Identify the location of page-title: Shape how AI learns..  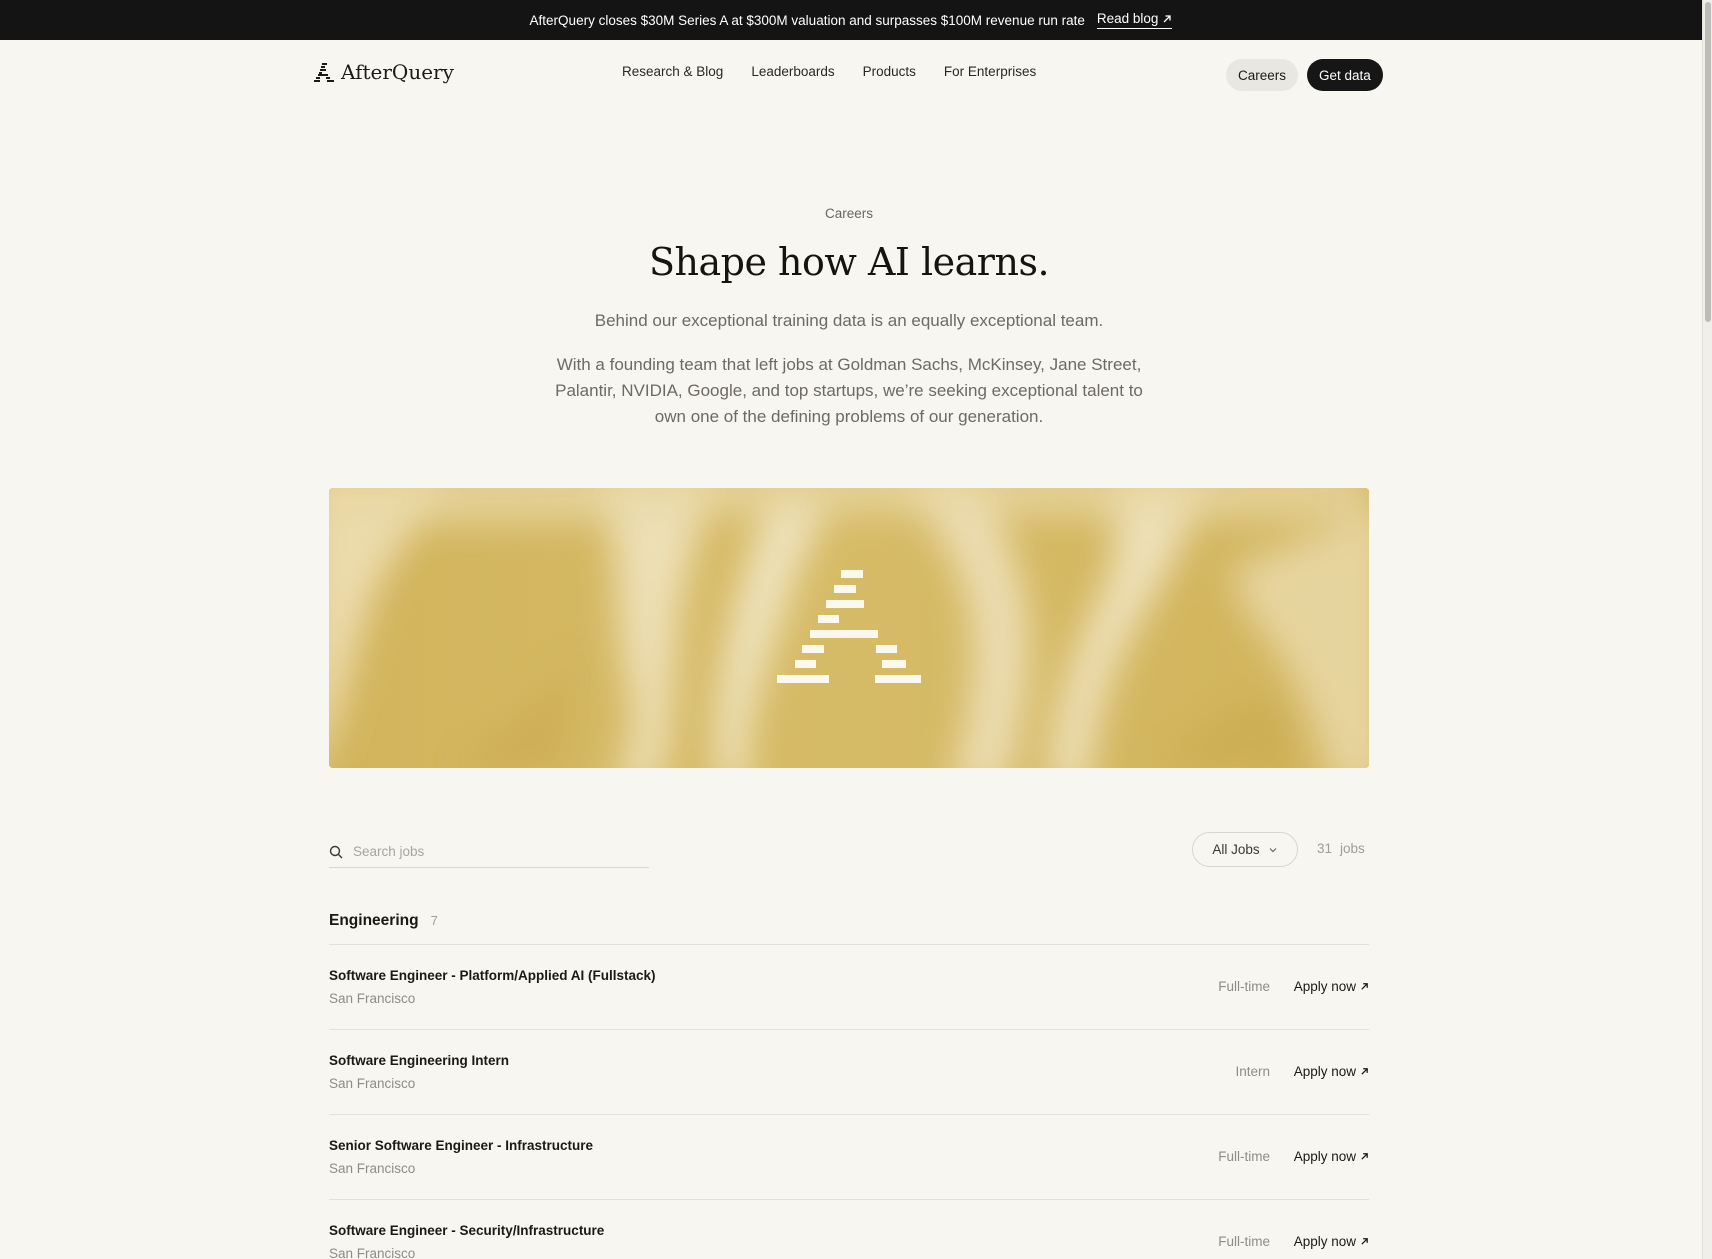
(849, 262).